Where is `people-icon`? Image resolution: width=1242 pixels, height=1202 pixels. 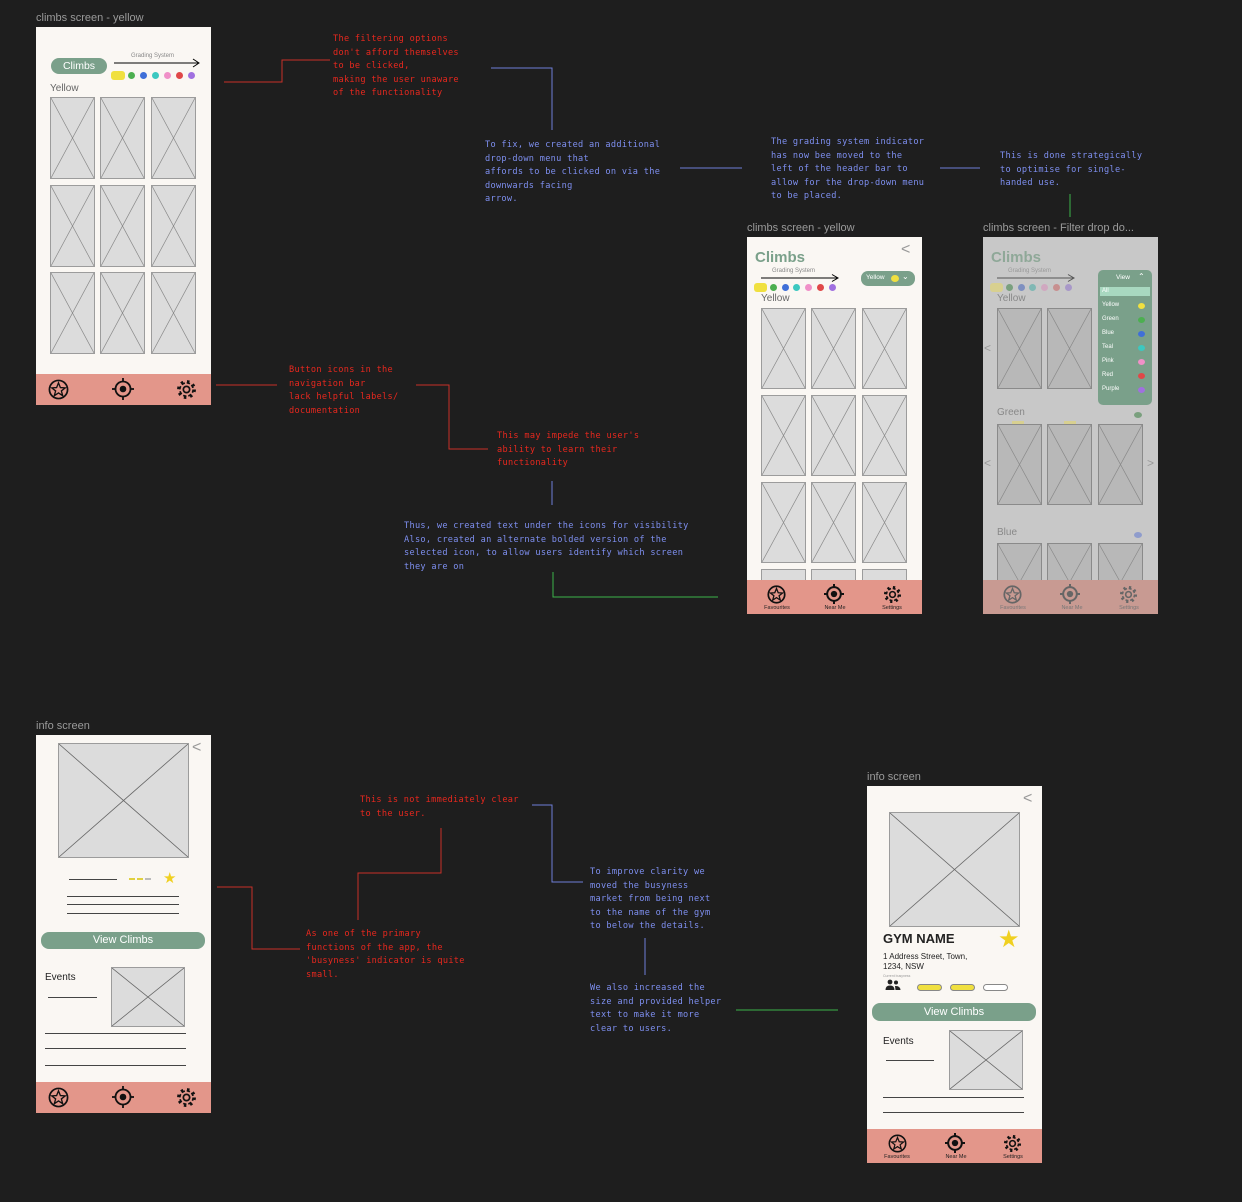 people-icon is located at coordinates (893, 984).